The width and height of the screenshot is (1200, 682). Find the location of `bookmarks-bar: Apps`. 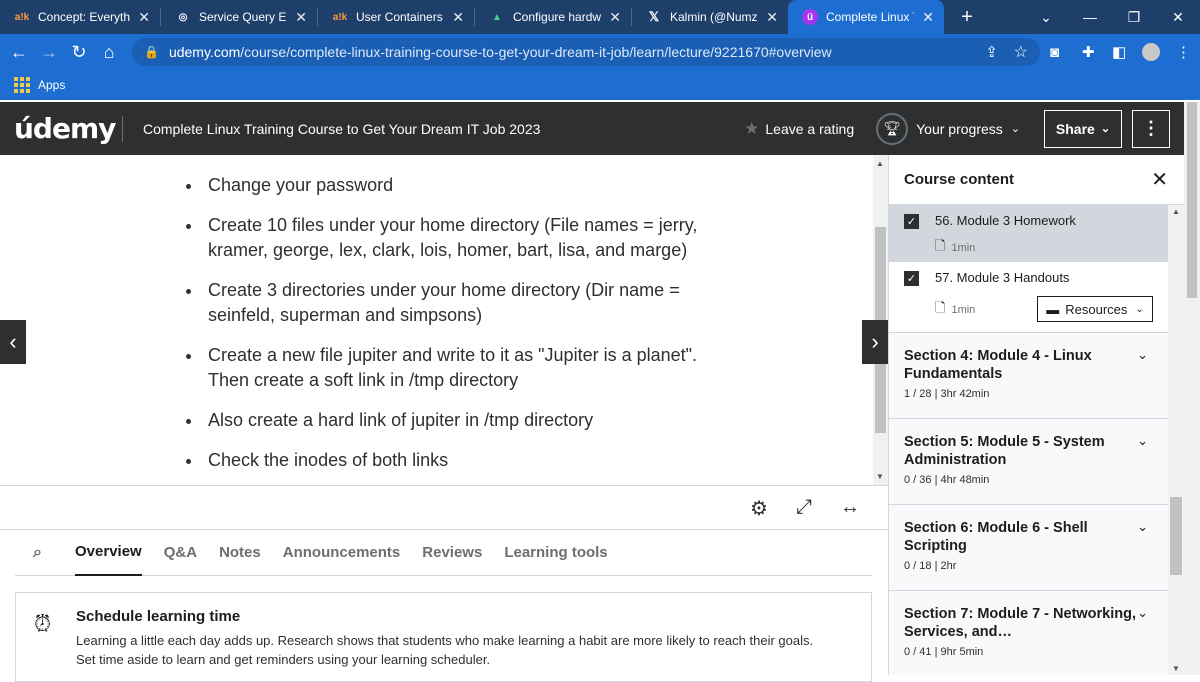

bookmarks-bar: Apps is located at coordinates (600, 85).